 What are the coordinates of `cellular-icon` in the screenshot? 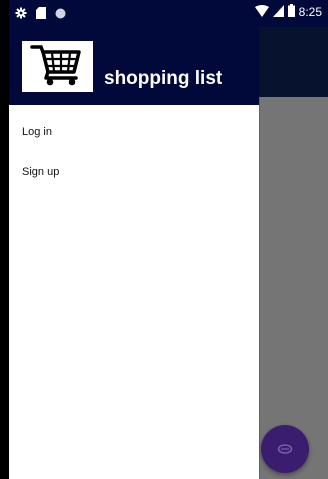 It's located at (278, 12).